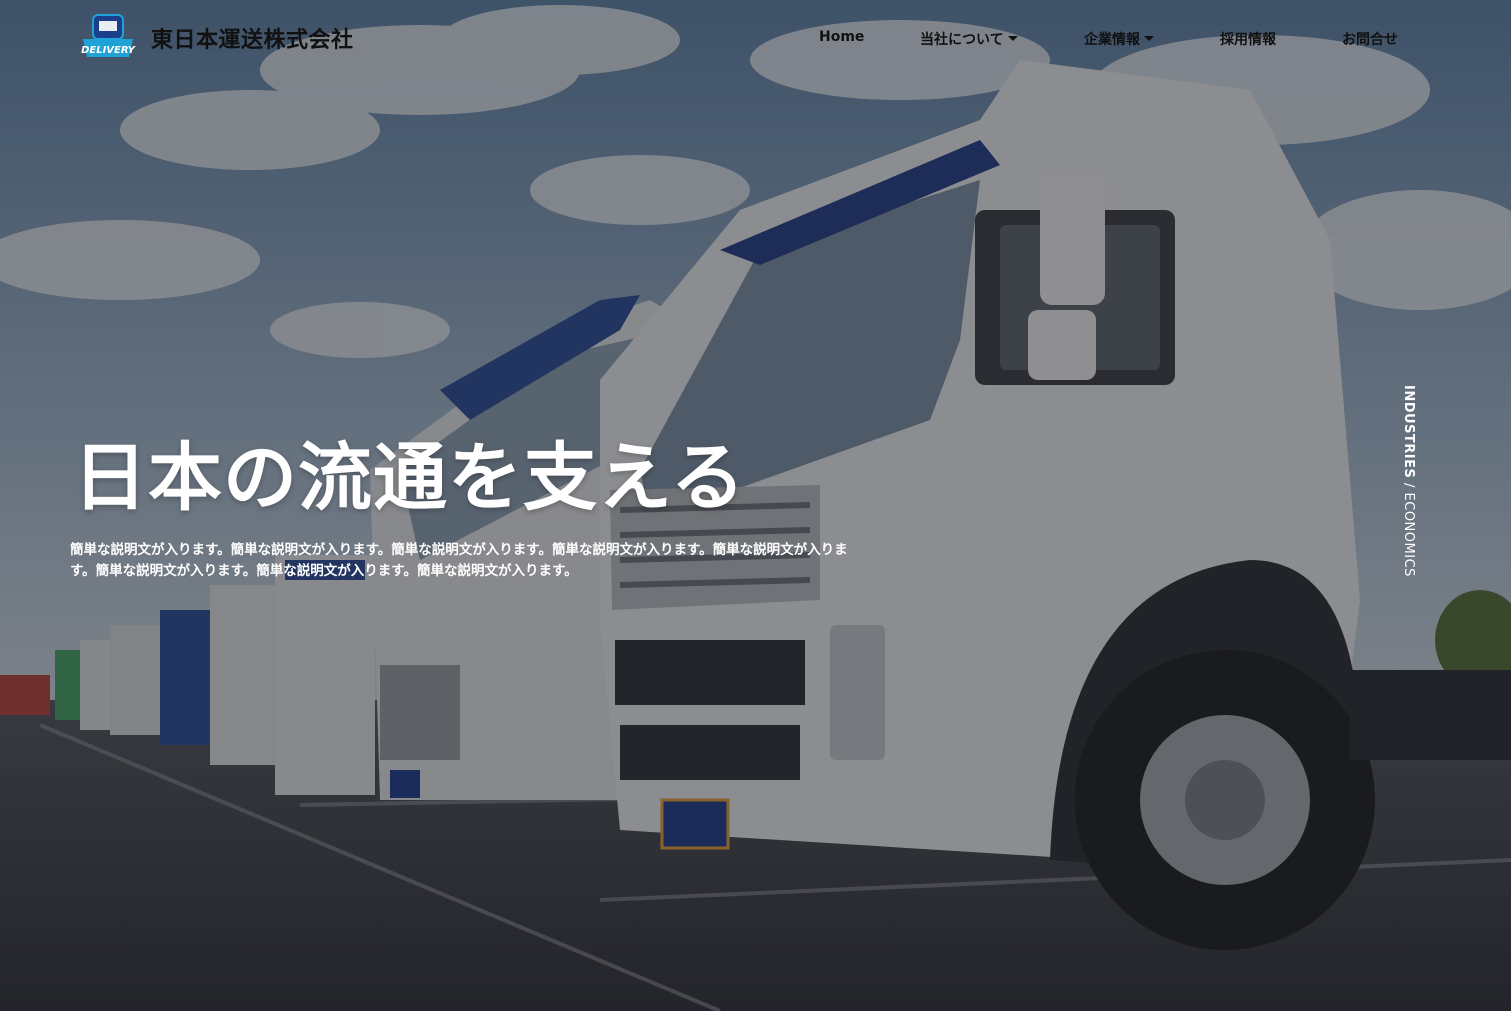 The height and width of the screenshot is (1011, 1511). What do you see at coordinates (252, 38) in the screenshot?
I see `company-name: 東日本運送株式会社` at bounding box center [252, 38].